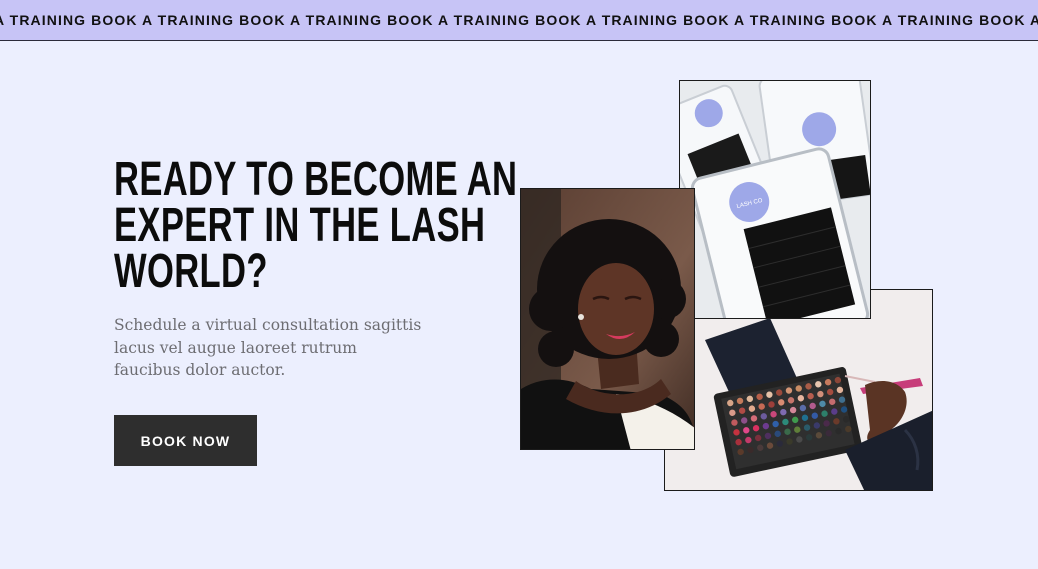 The width and height of the screenshot is (1038, 569). What do you see at coordinates (200, 370) in the screenshot?
I see `description-line-3: faucibus dolor auctor.` at bounding box center [200, 370].